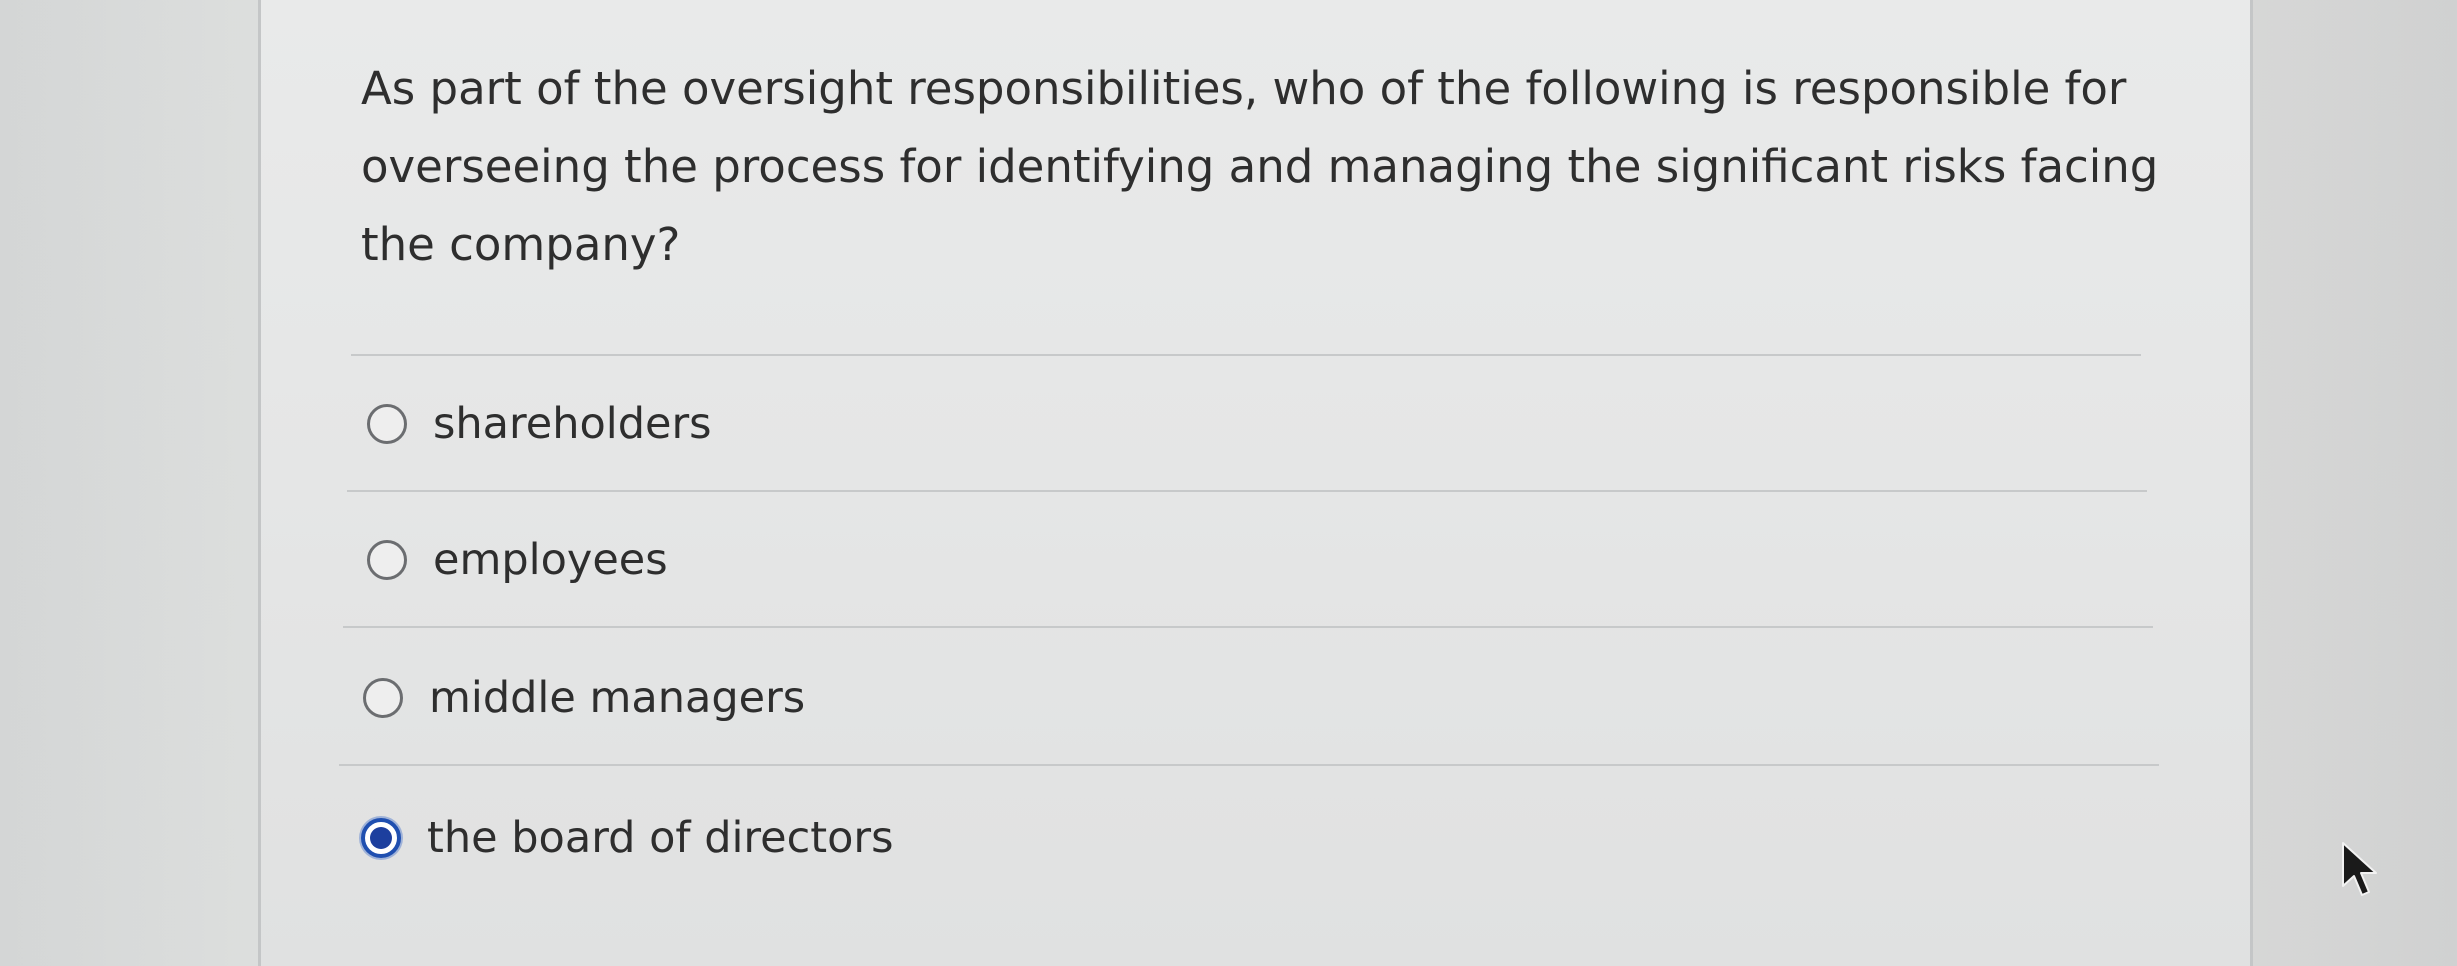  What do you see at coordinates (660, 838) in the screenshot?
I see `option-label: the board of directors` at bounding box center [660, 838].